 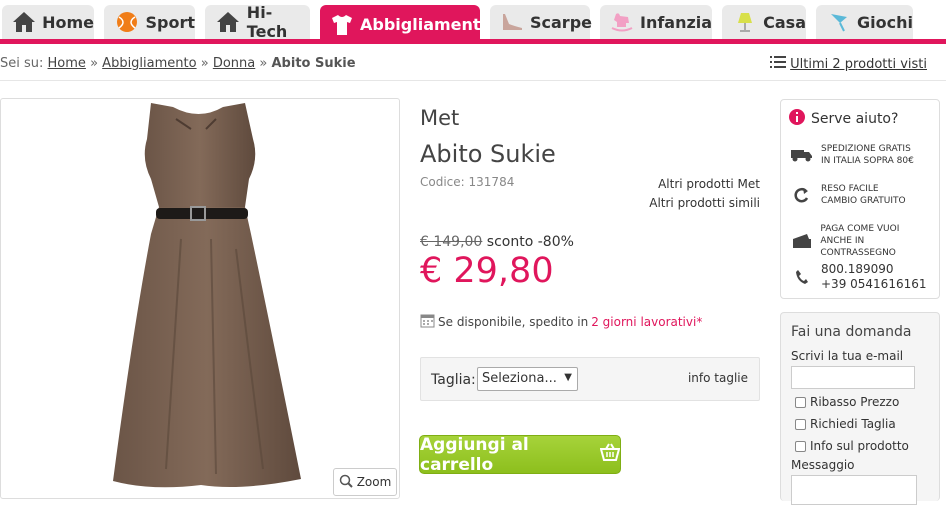 What do you see at coordinates (850, 189) in the screenshot?
I see `help-item-line: Reso facile` at bounding box center [850, 189].